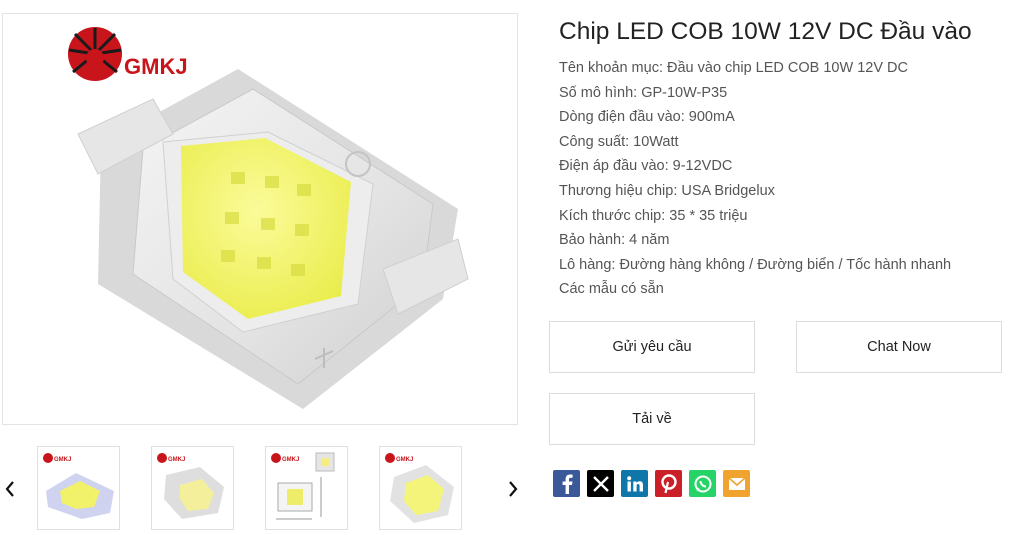 This screenshot has height=535, width=1024. What do you see at coordinates (736, 483) in the screenshot?
I see `email-icon` at bounding box center [736, 483].